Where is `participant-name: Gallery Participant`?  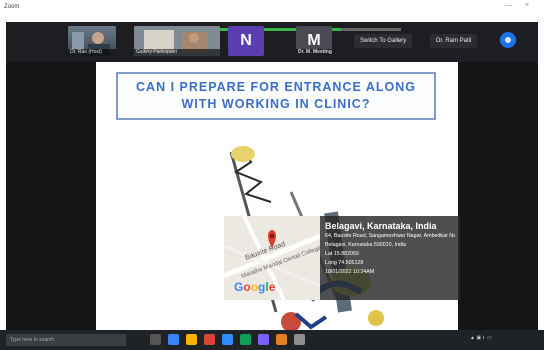 participant-name: Gallery Participant is located at coordinates (177, 52).